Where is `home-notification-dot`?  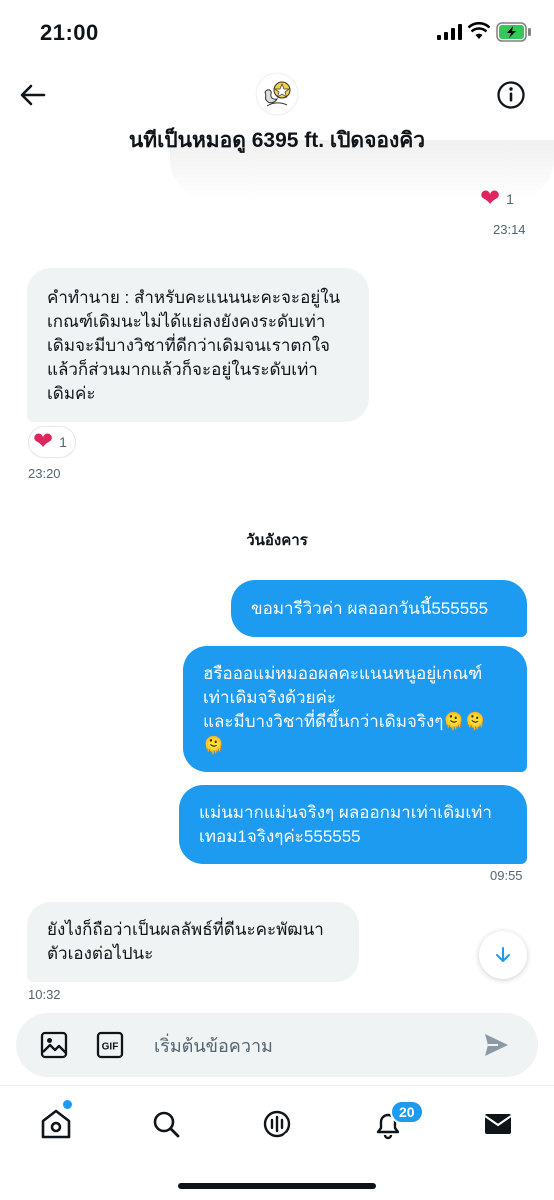
home-notification-dot is located at coordinates (67, 1104).